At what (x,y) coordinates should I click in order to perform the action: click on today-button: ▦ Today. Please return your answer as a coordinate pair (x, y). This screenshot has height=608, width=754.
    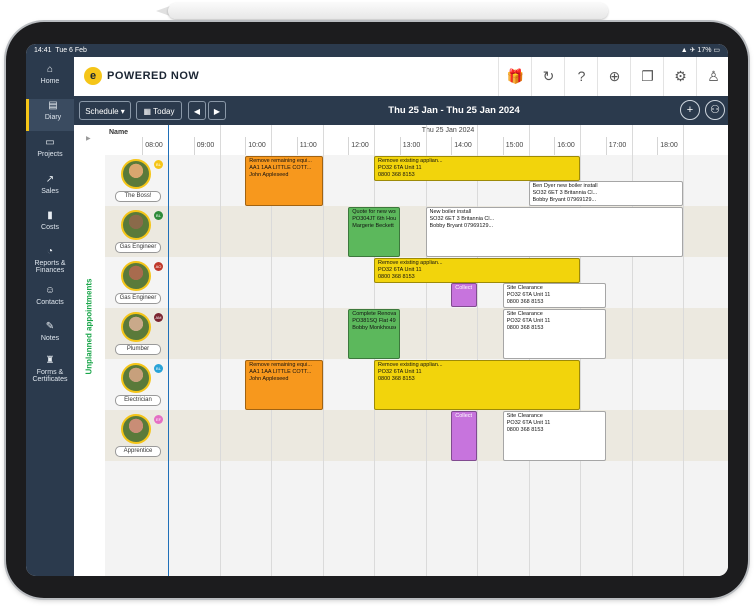
    Looking at the image, I should click on (159, 110).